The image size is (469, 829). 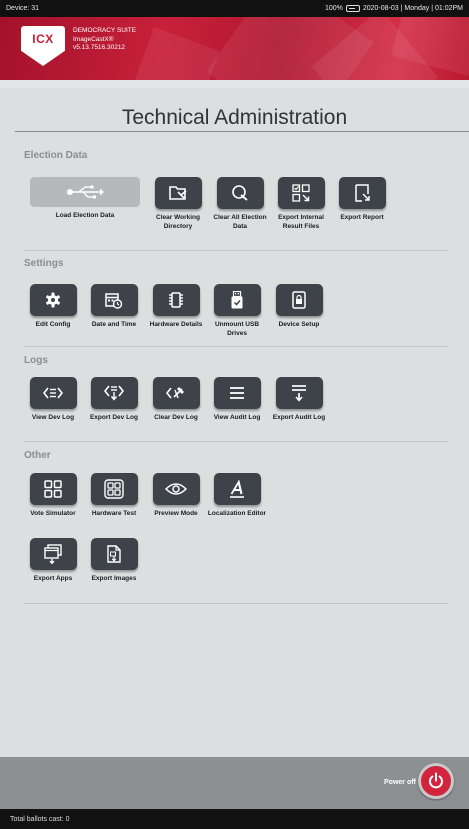 I want to click on gear-icon, so click(x=53, y=300).